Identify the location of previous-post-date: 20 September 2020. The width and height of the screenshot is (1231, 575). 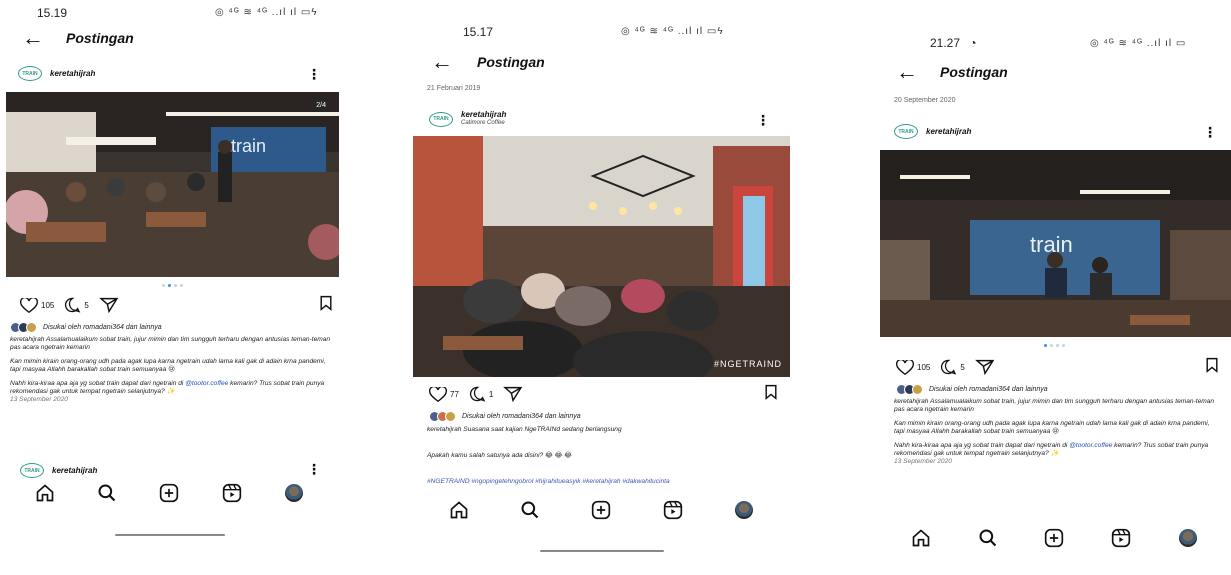
(925, 100).